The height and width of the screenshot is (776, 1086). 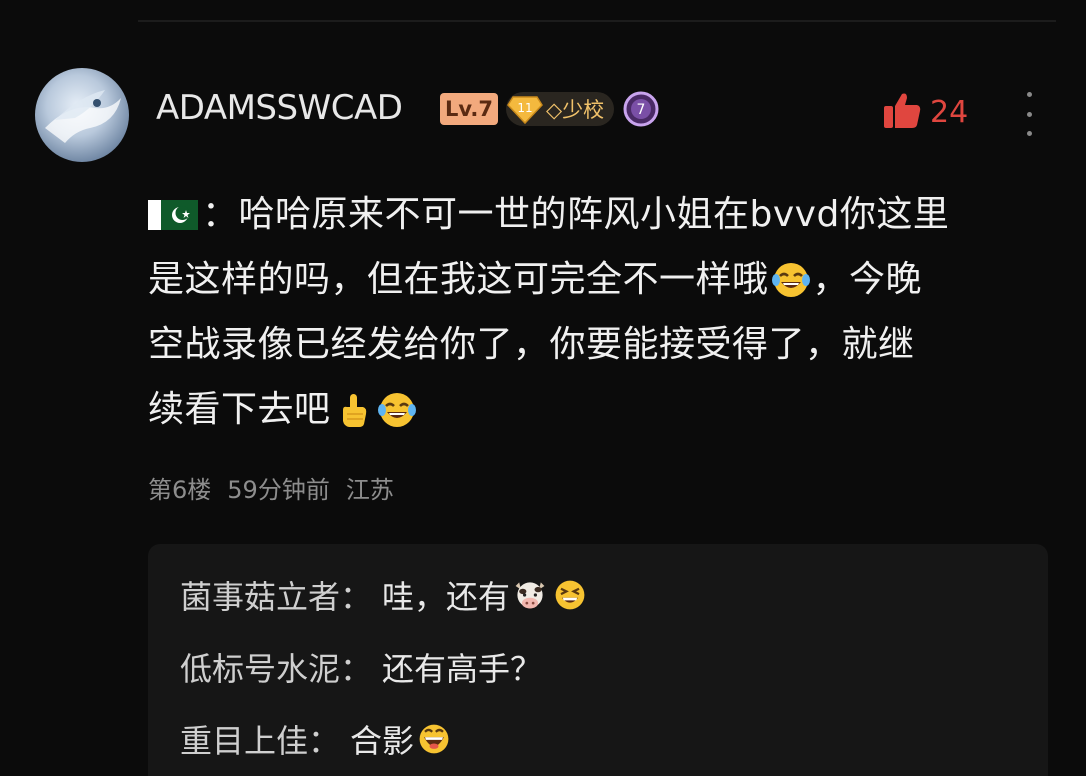 What do you see at coordinates (949, 112) in the screenshot?
I see `like-count: 24` at bounding box center [949, 112].